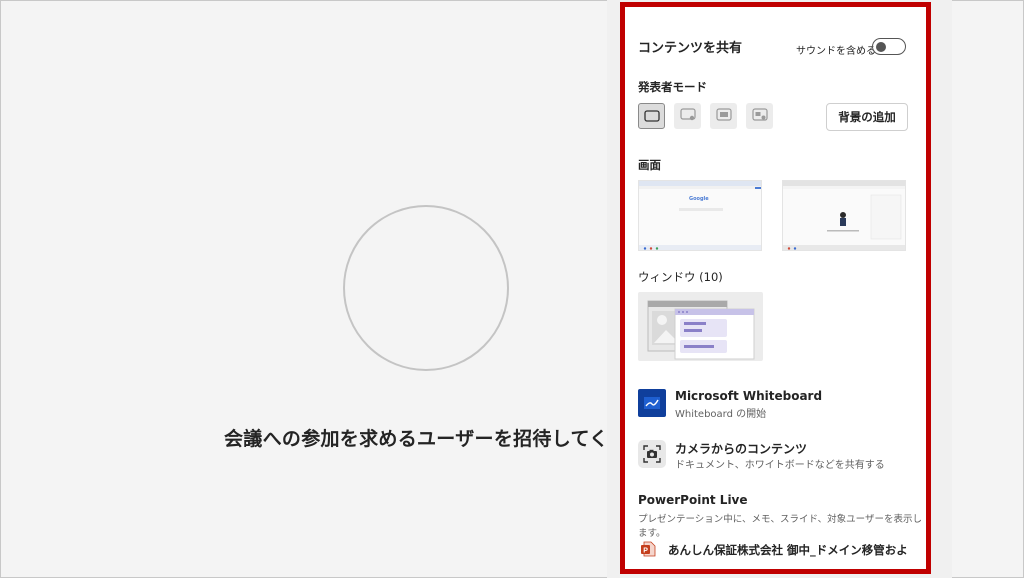  I want to click on reporter-icon, so click(759, 116).